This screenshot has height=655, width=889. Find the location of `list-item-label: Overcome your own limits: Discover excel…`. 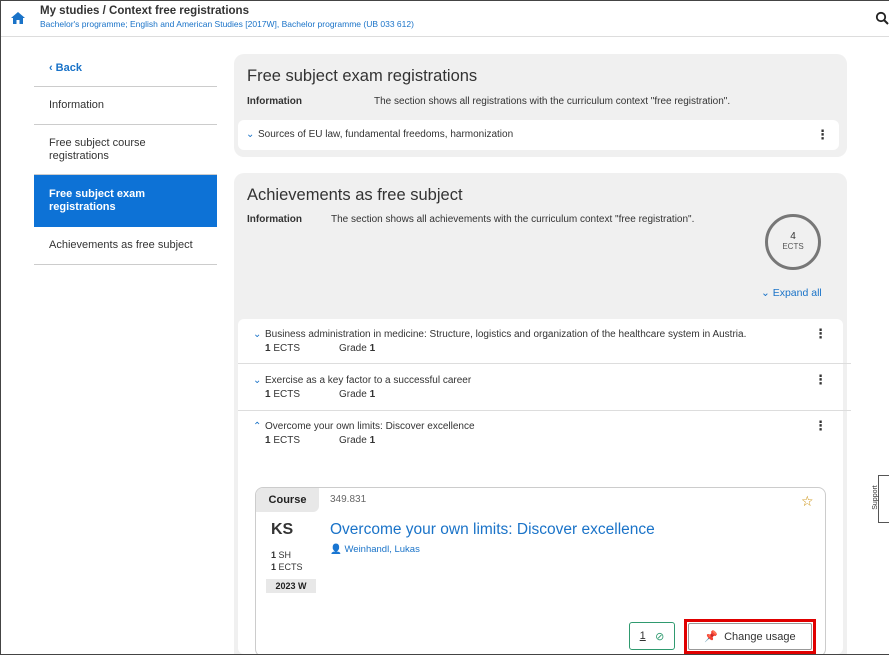

list-item-label: Overcome your own limits: Discover excel… is located at coordinates (370, 426).